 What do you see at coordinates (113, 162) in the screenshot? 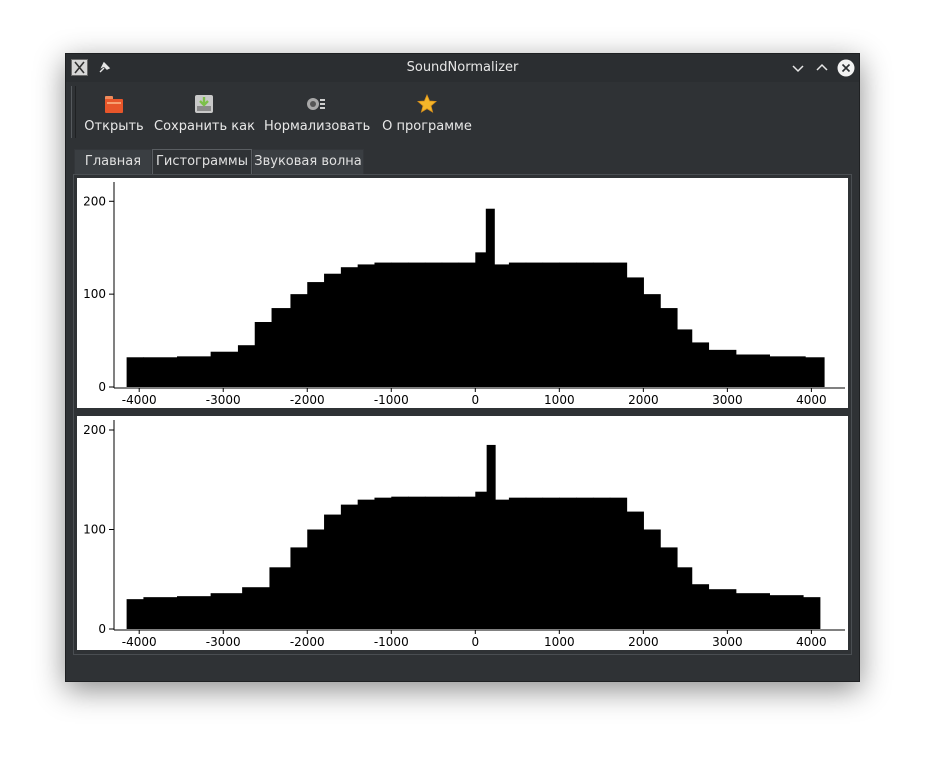
I see `tab-main: Главная` at bounding box center [113, 162].